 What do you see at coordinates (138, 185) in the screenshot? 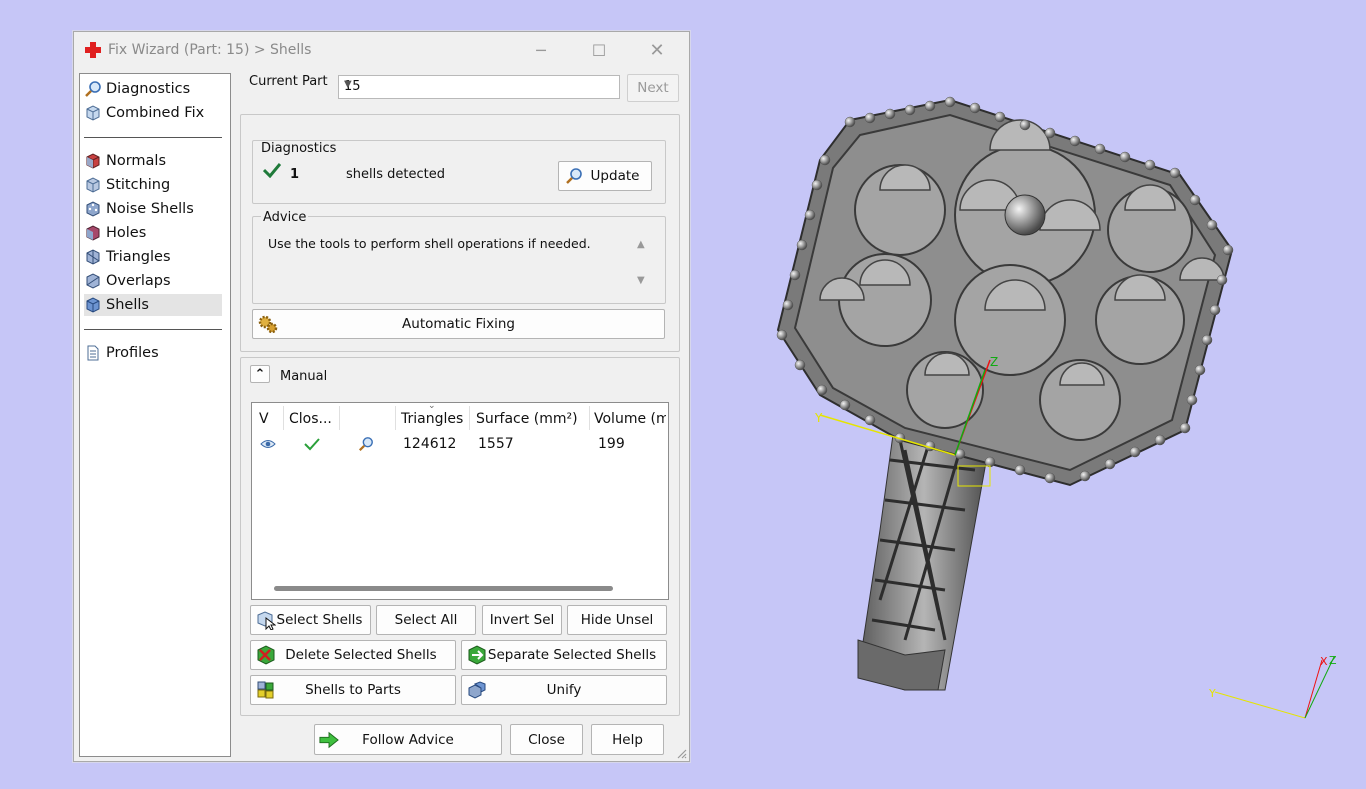
I see `sidebar-item-label: Stitching` at bounding box center [138, 185].